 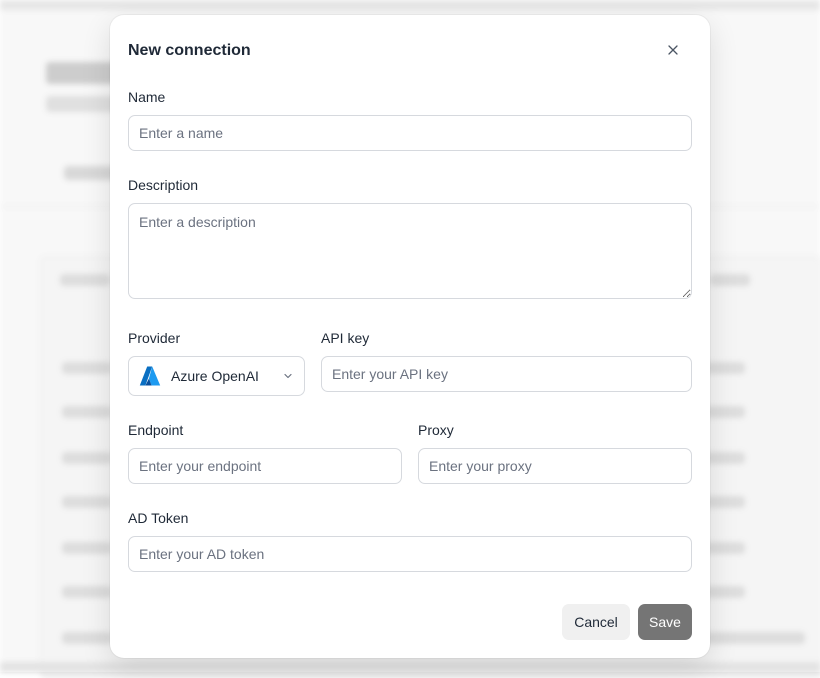 What do you see at coordinates (345, 338) in the screenshot?
I see `api-key-label: API key` at bounding box center [345, 338].